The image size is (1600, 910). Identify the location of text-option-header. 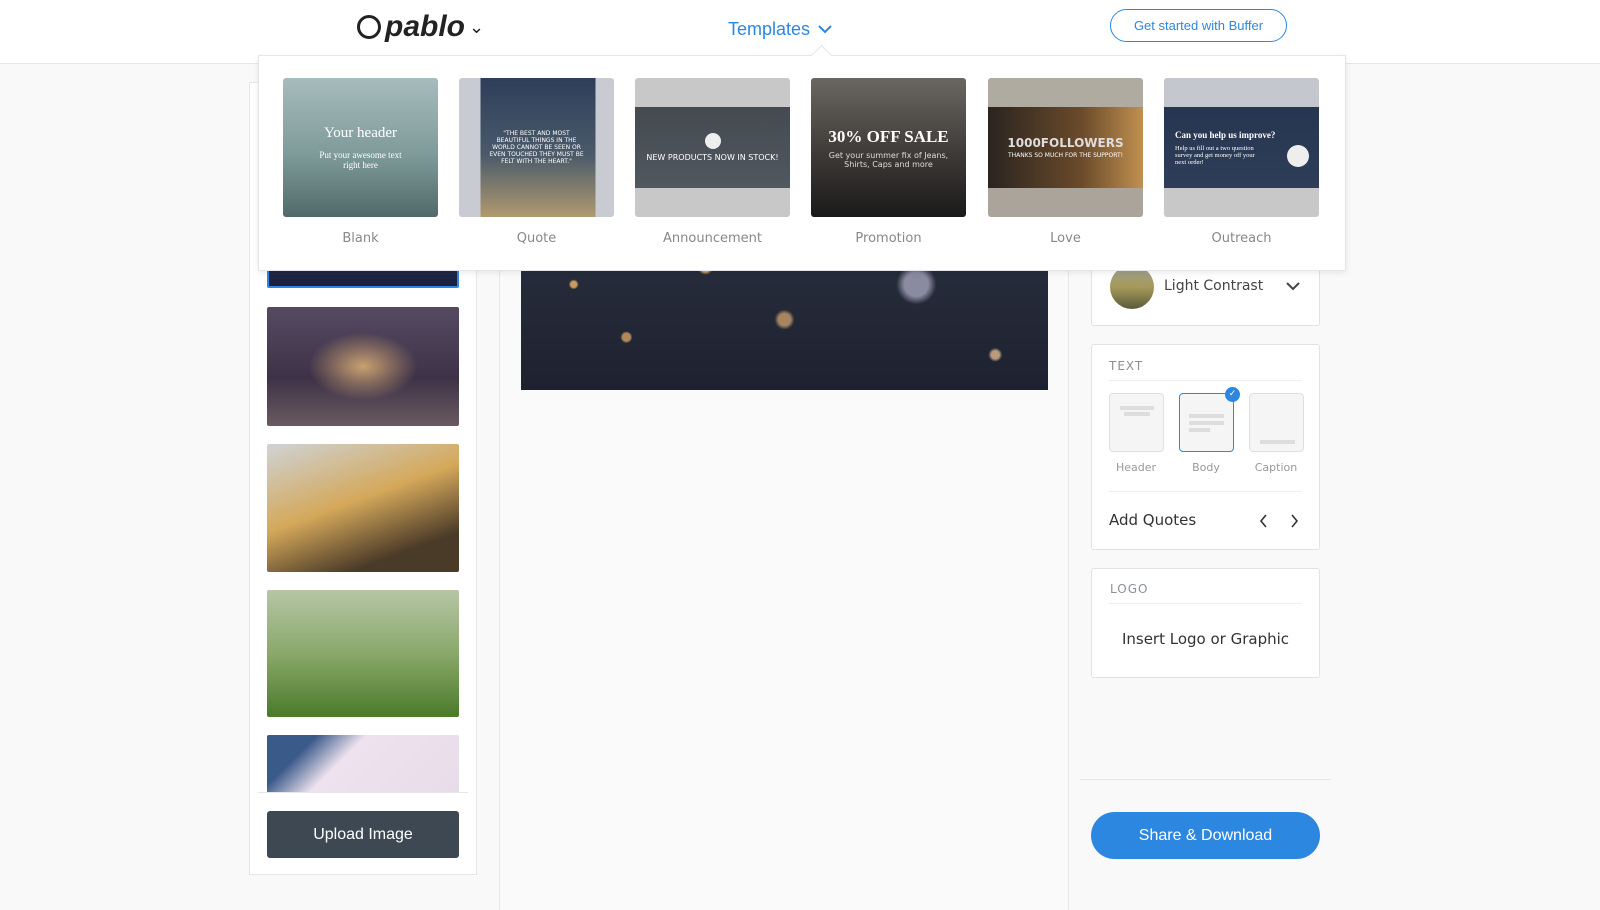
(1136, 422).